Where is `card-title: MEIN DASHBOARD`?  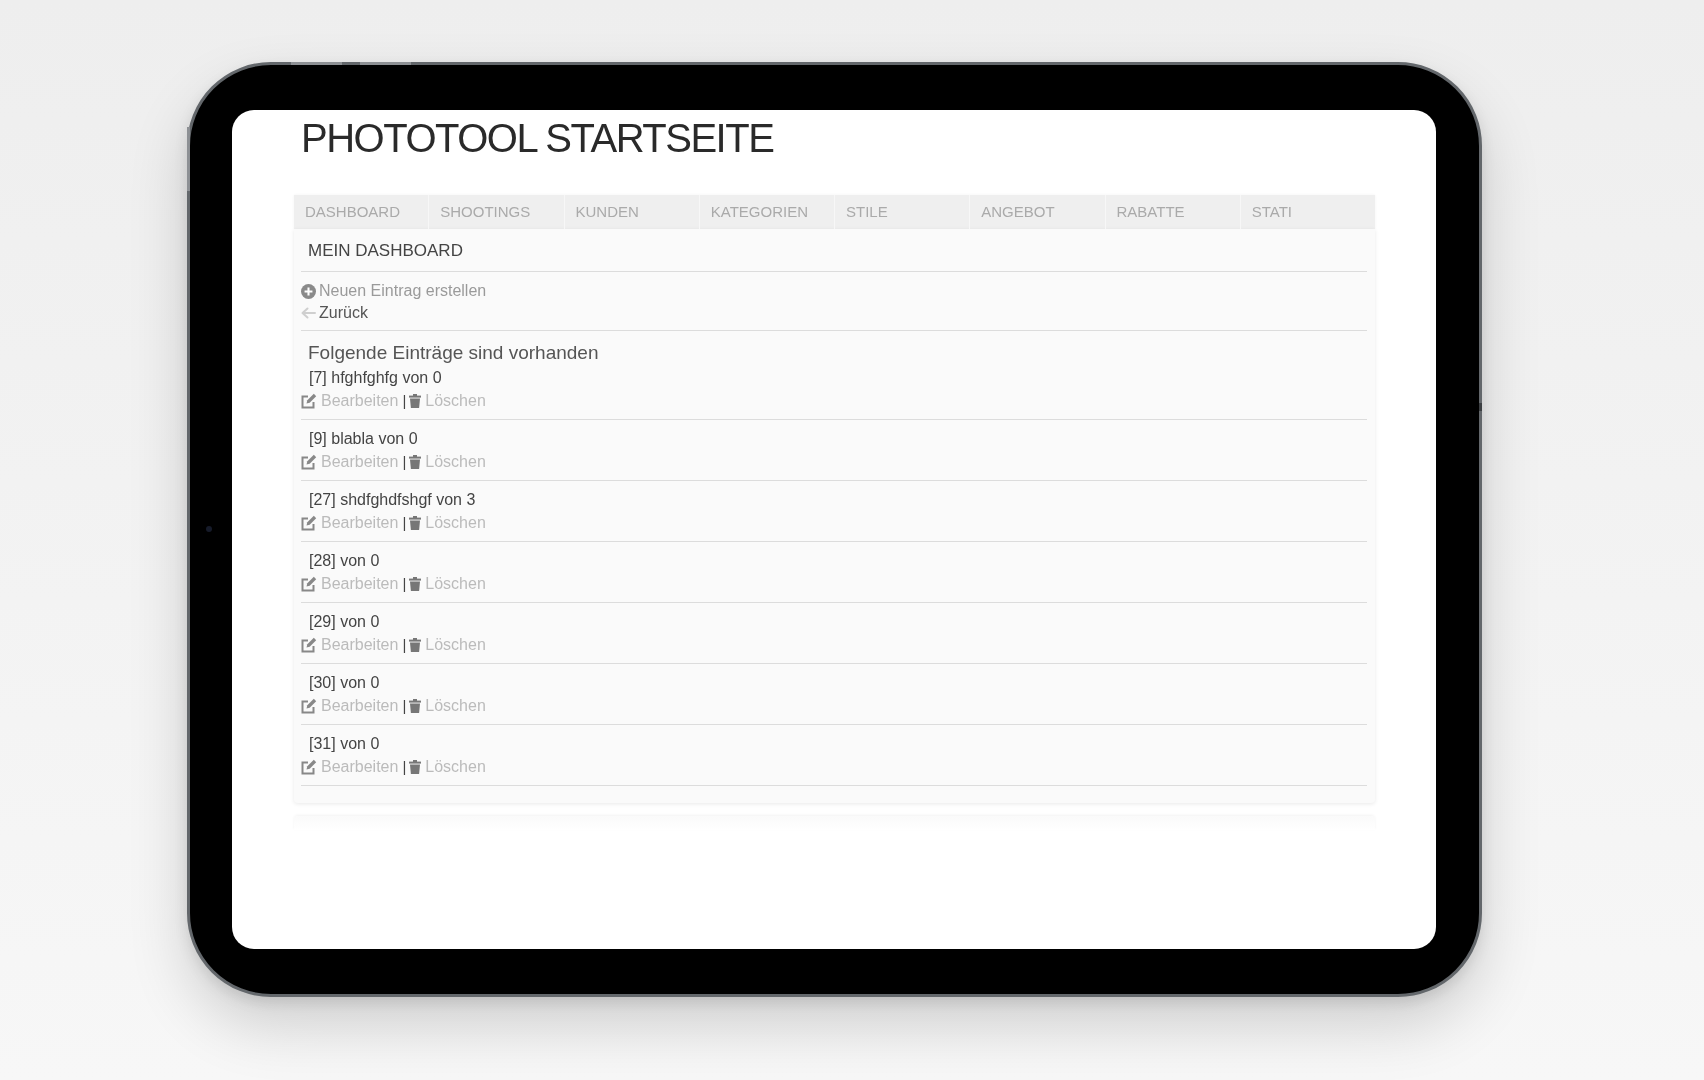 card-title: MEIN DASHBOARD is located at coordinates (385, 251).